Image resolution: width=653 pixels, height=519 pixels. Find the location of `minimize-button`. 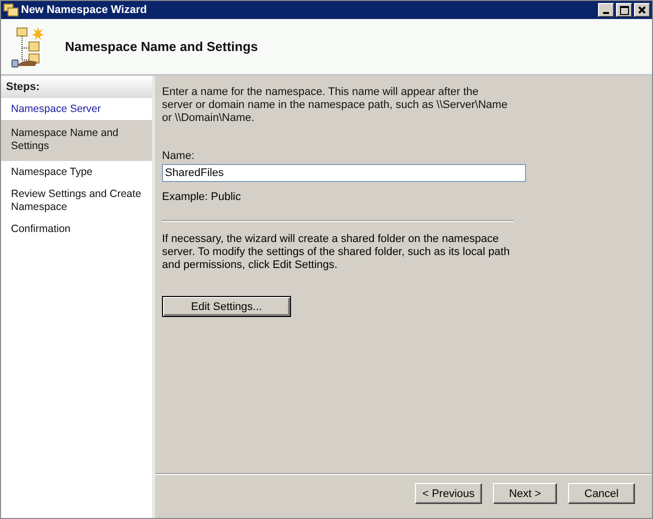

minimize-button is located at coordinates (606, 10).